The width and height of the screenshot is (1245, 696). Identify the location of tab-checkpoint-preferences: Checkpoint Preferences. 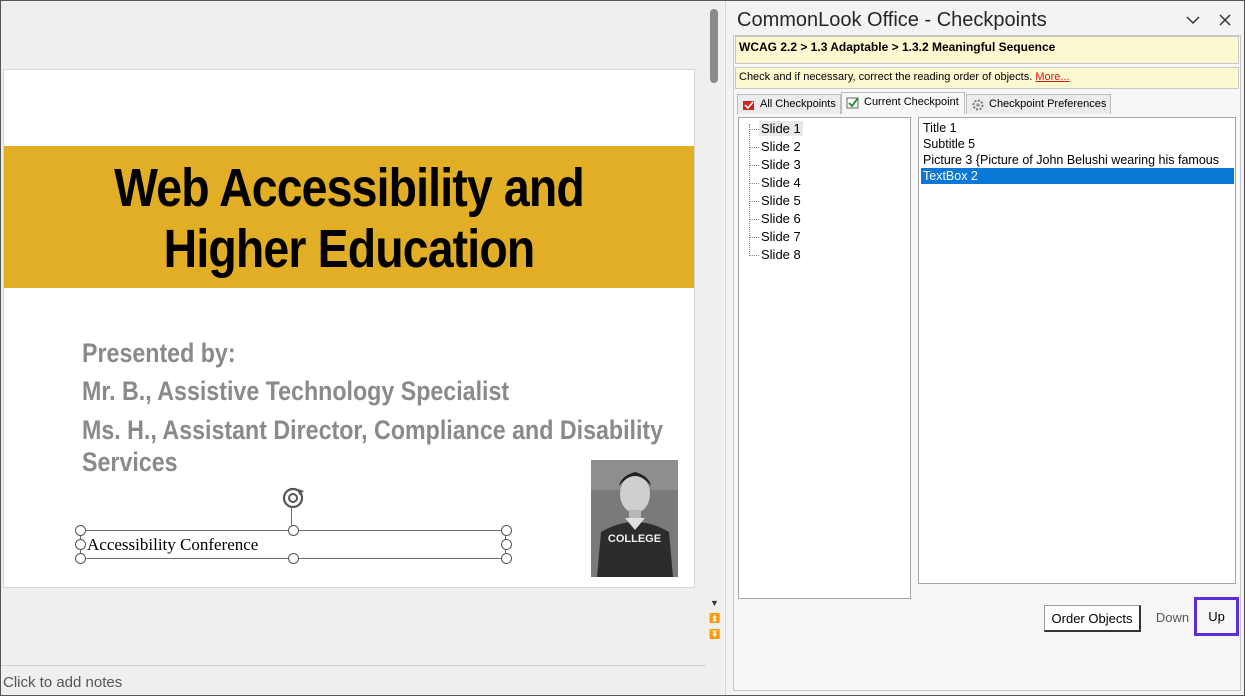
(1038, 104).